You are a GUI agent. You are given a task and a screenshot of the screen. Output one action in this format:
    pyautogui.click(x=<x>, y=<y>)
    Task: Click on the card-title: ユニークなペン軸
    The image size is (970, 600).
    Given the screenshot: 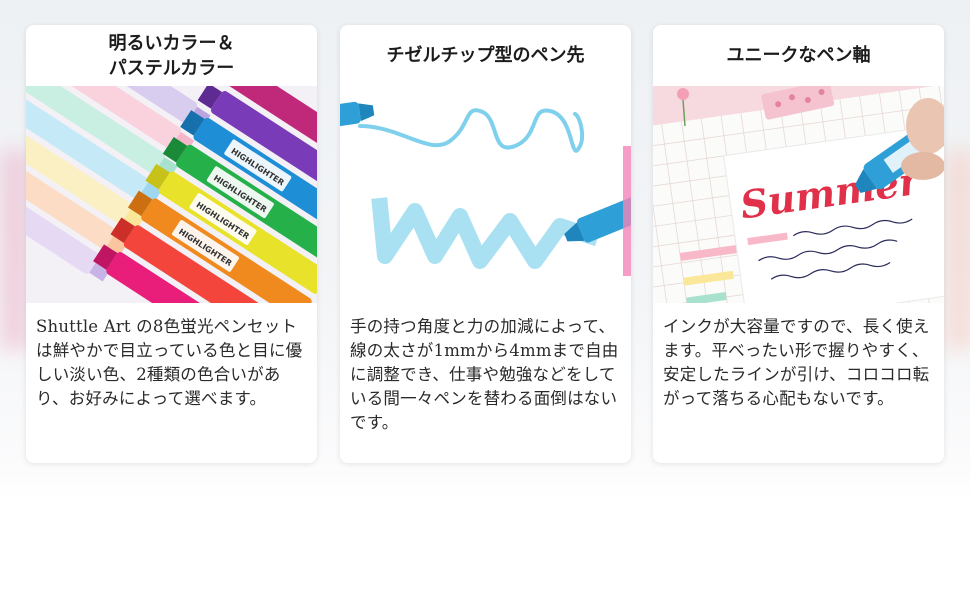 What is the action you would take?
    pyautogui.click(x=798, y=55)
    